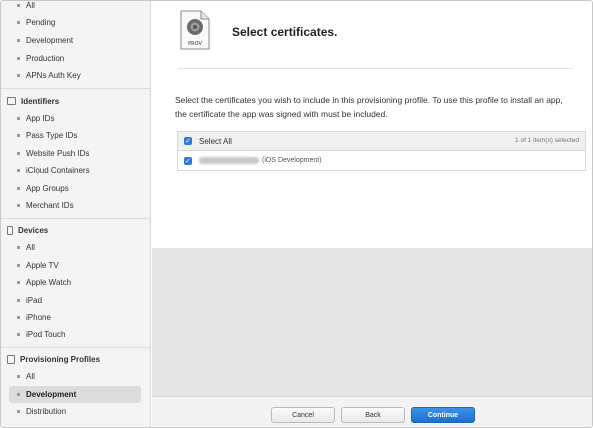 The image size is (593, 428). I want to click on sidebar-item-label: Apple TV, so click(42, 265).